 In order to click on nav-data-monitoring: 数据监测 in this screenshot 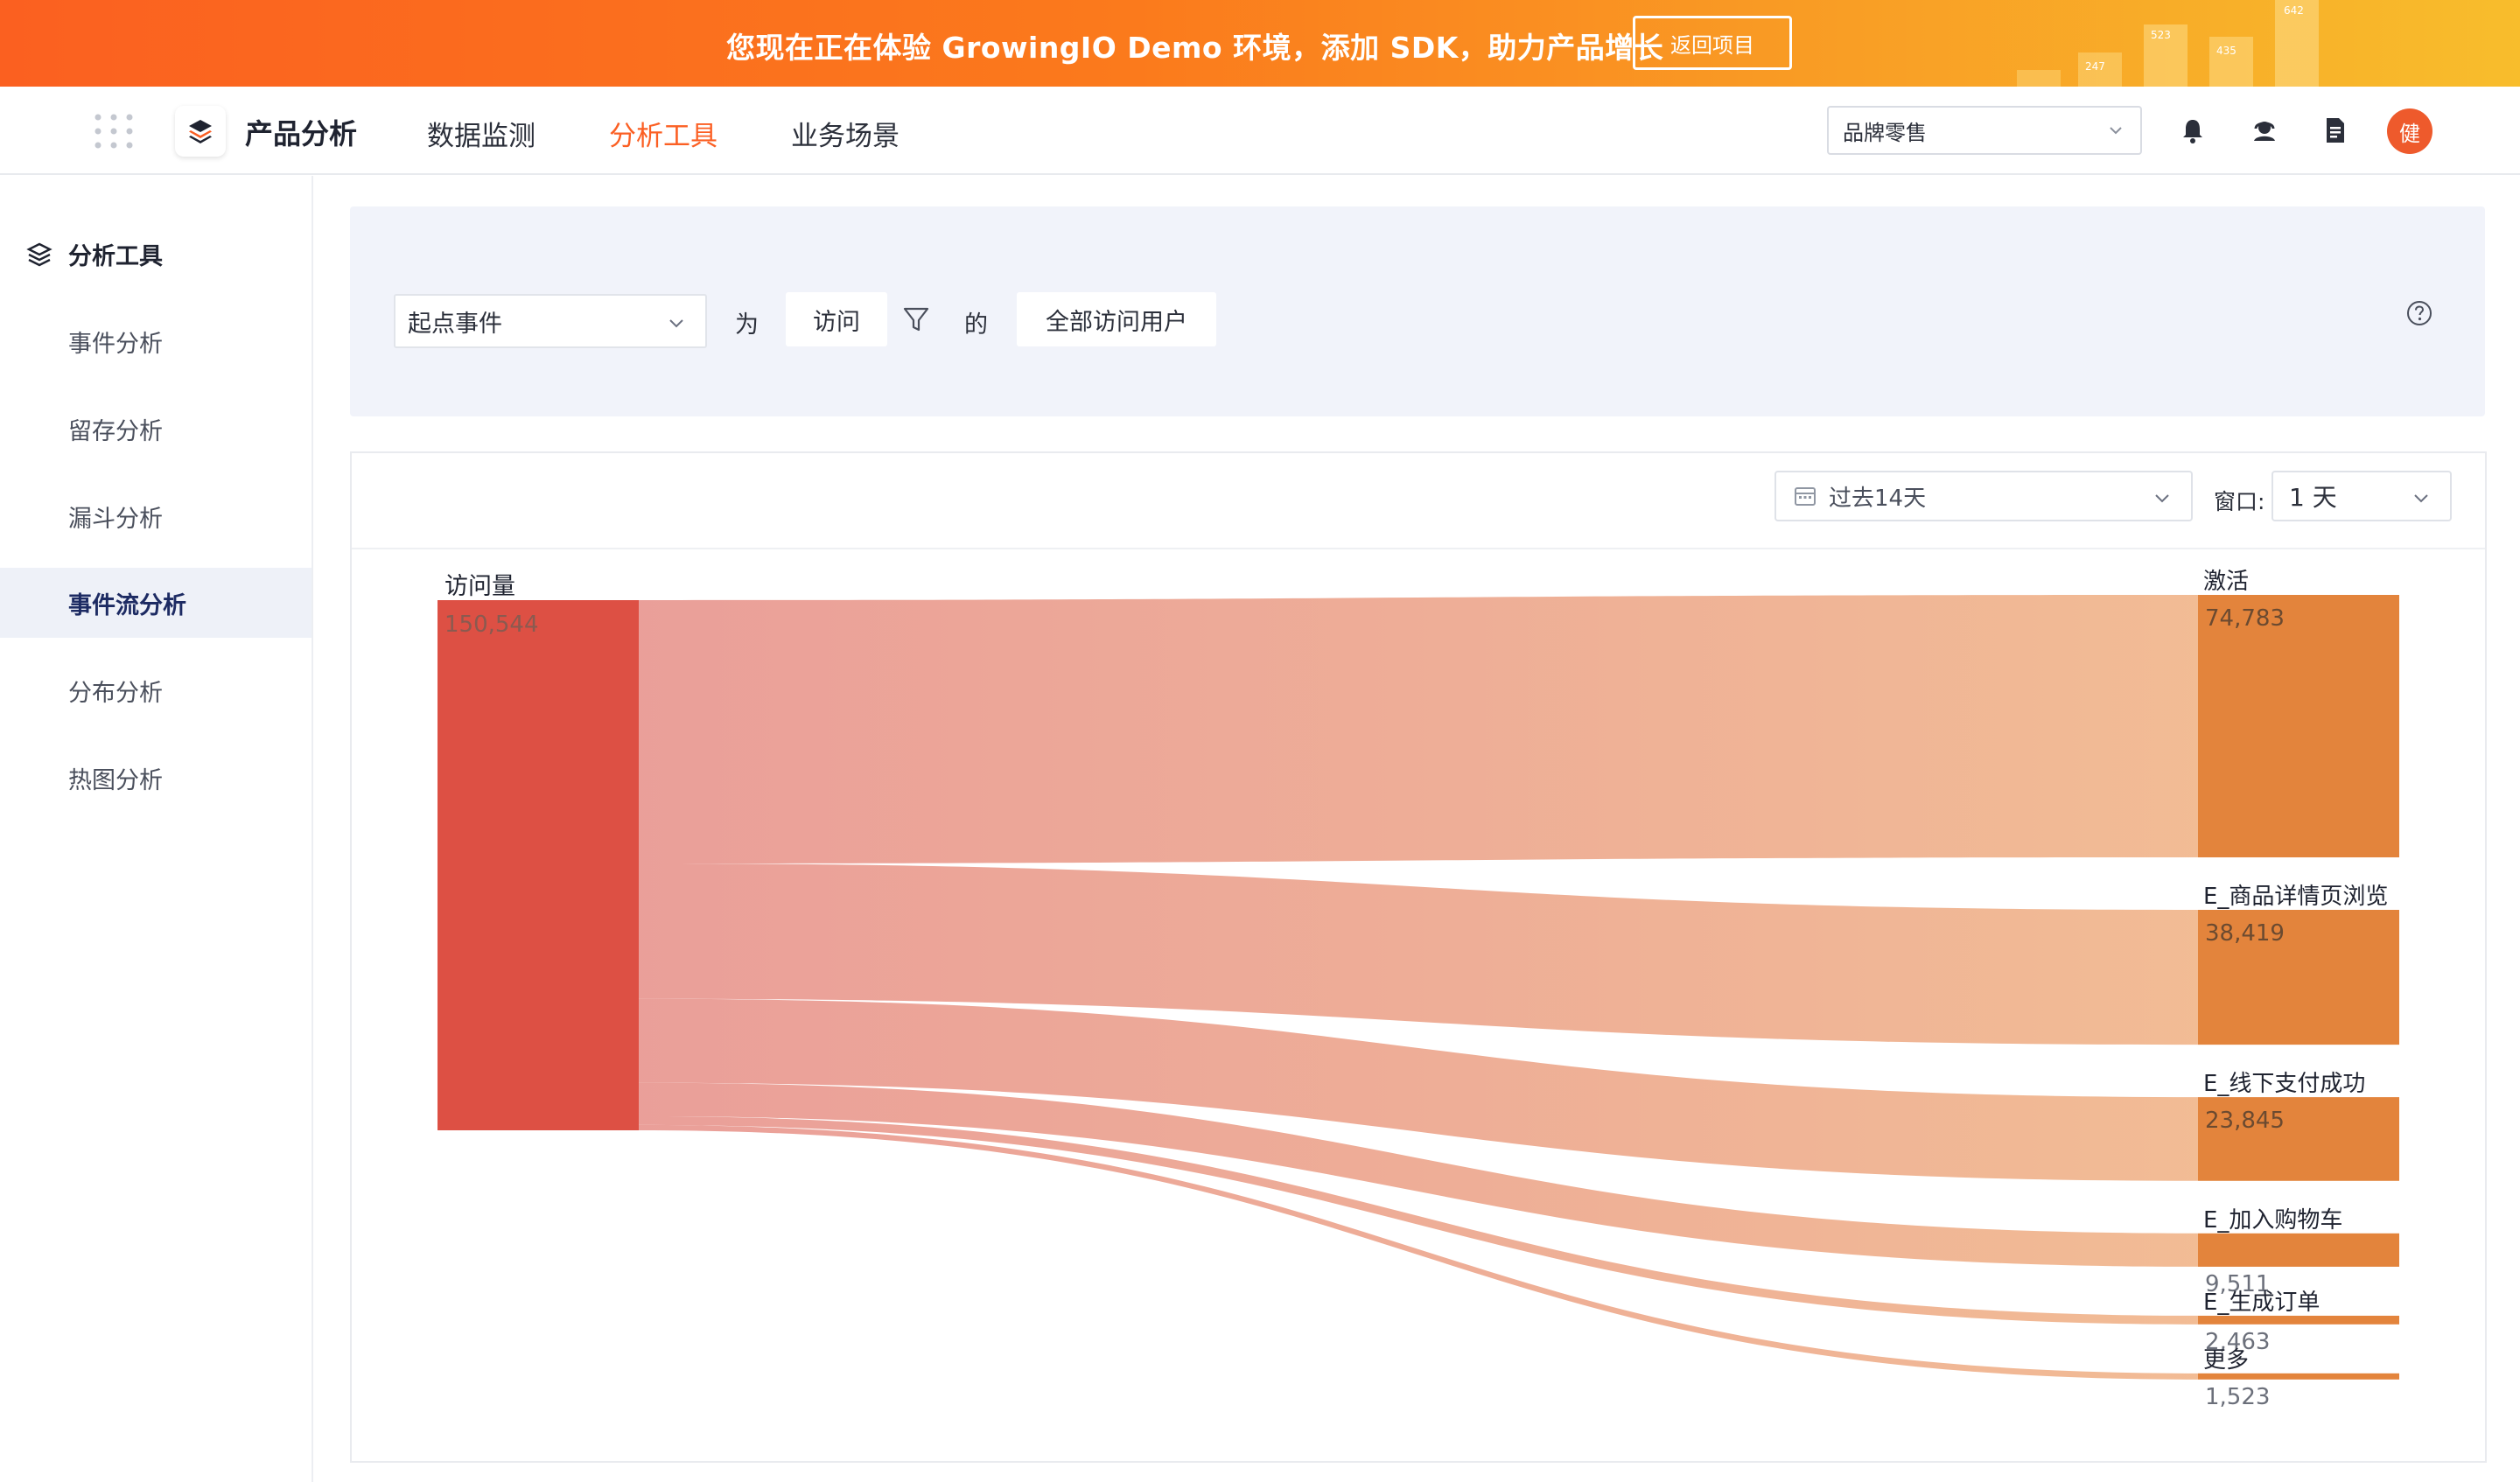, I will do `click(481, 133)`.